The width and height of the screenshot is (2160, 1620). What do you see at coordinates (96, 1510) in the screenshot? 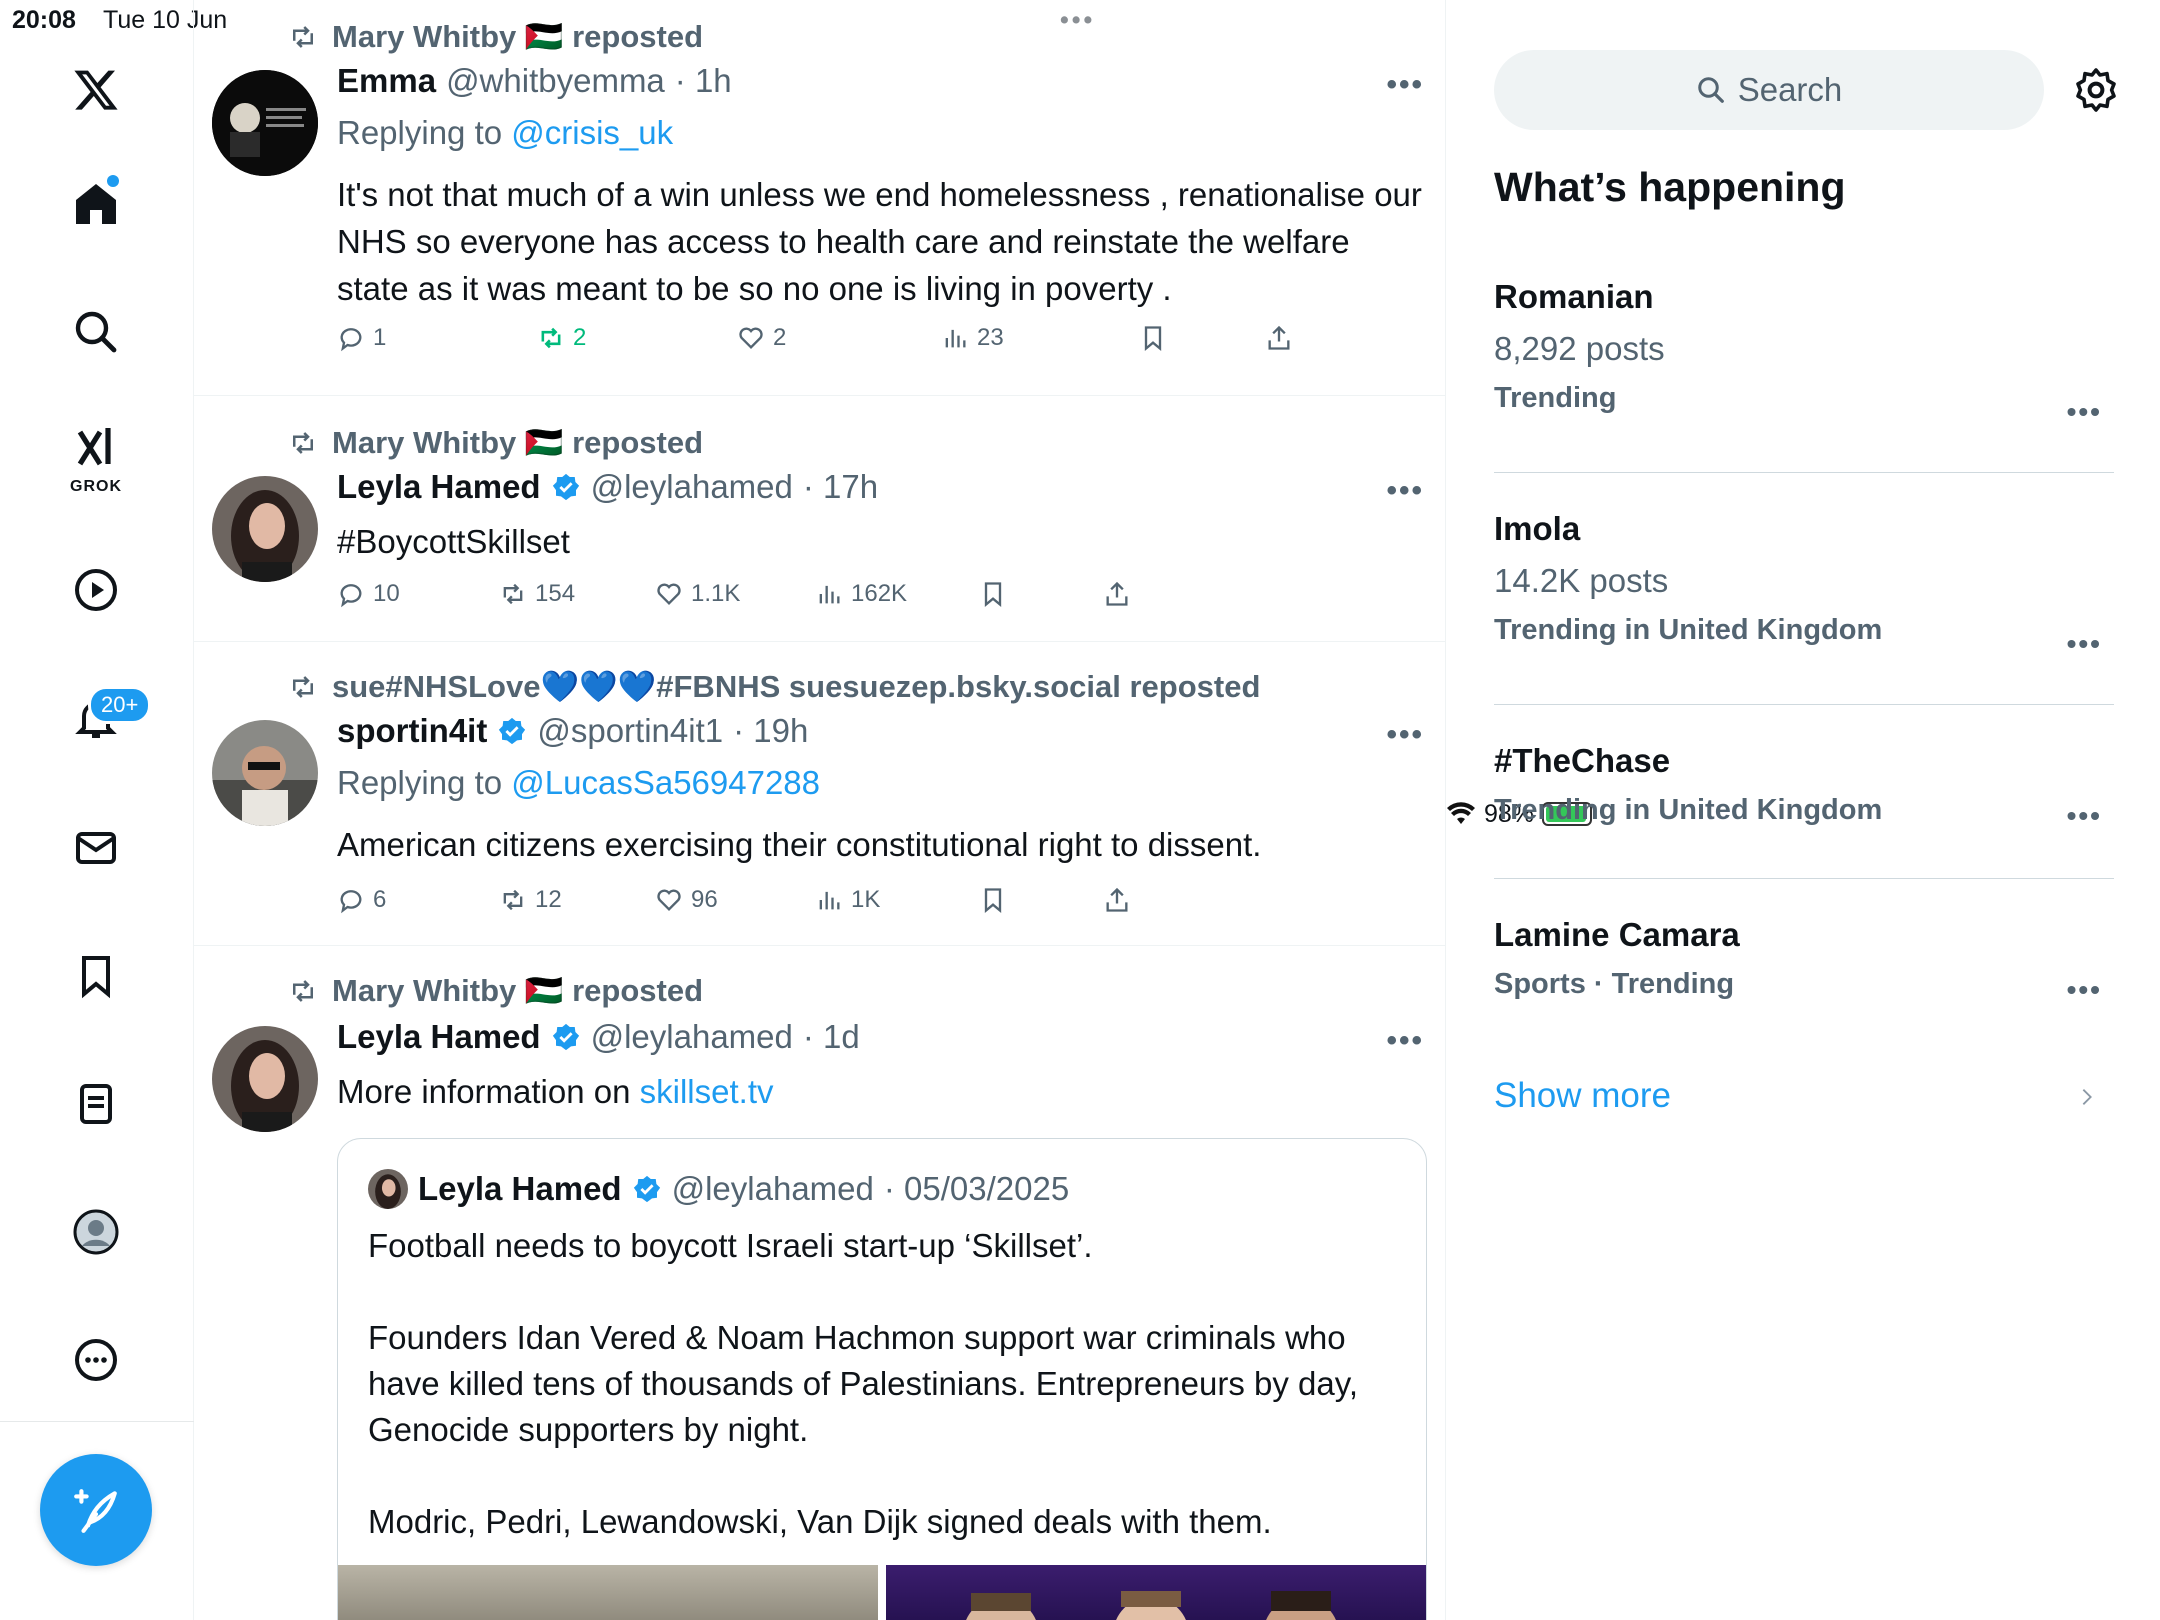
I see `compose-post-button` at bounding box center [96, 1510].